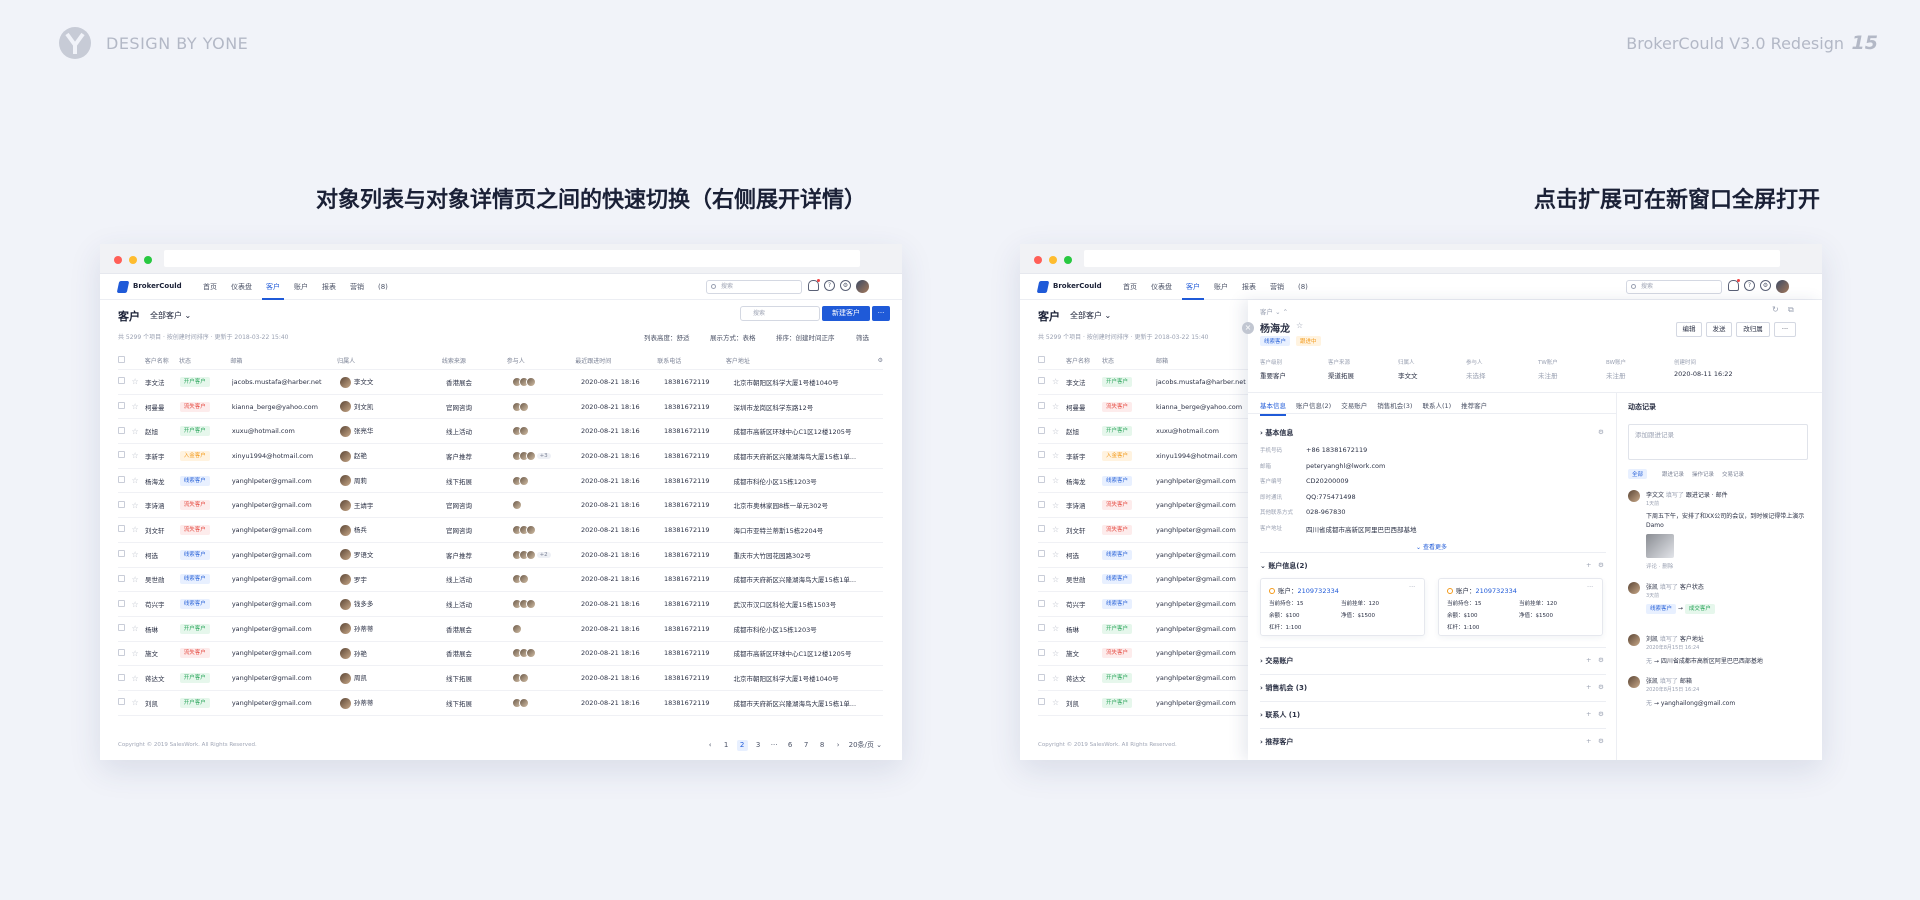 This screenshot has width=1920, height=900. I want to click on customer-name: 李诗涵, so click(162, 505).